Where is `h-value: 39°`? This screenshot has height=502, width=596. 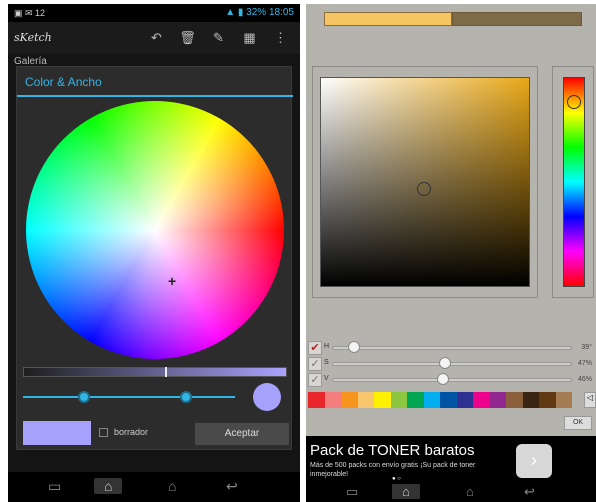
h-value: 39° is located at coordinates (586, 347).